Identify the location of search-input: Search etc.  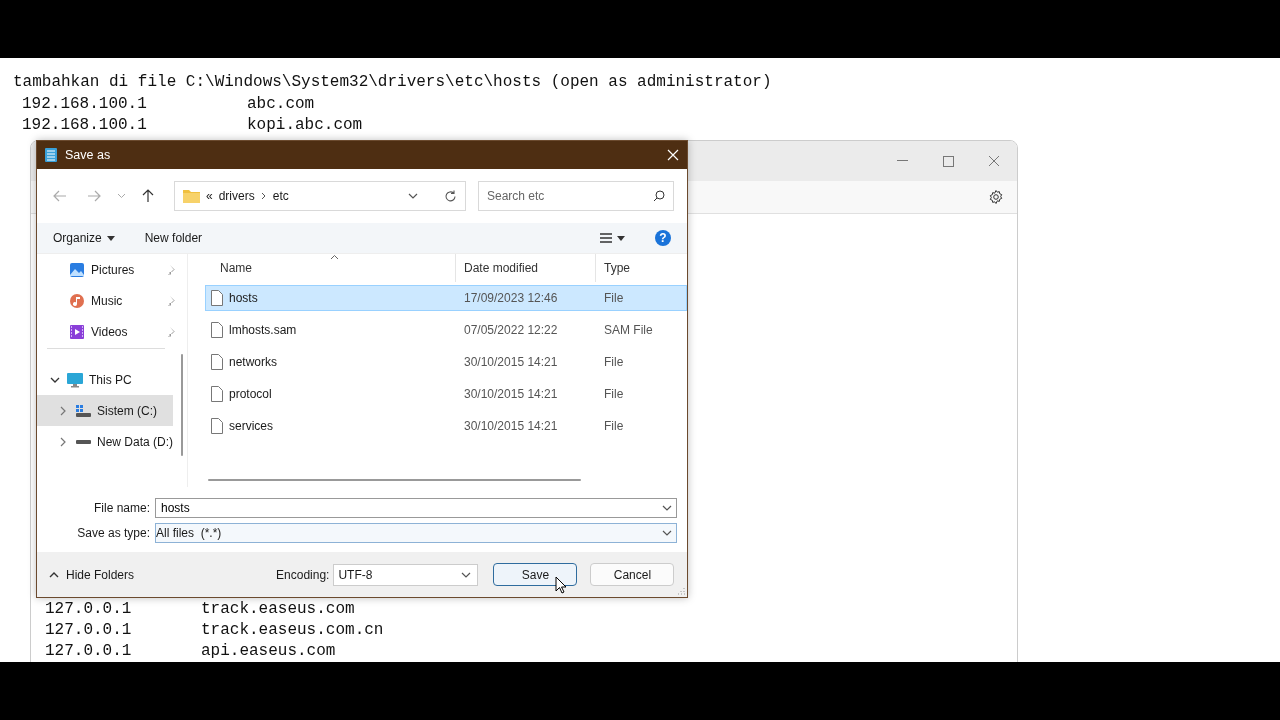
(566, 196).